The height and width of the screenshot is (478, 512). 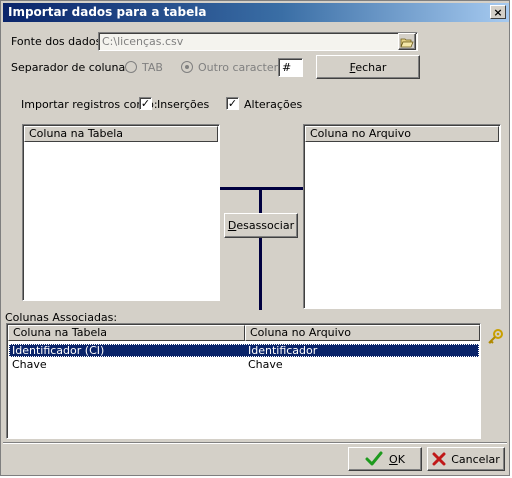 I want to click on insercoes-label: Inserções, so click(x=183, y=104).